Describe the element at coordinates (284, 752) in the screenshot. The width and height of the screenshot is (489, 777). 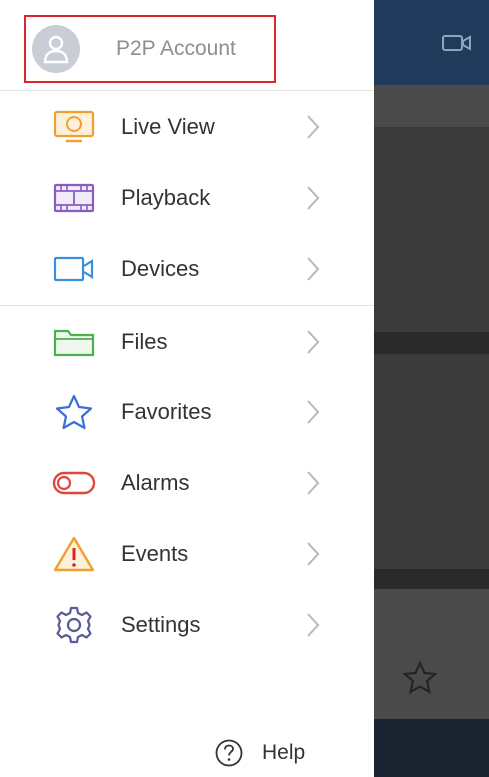
I see `help-label: Help` at that location.